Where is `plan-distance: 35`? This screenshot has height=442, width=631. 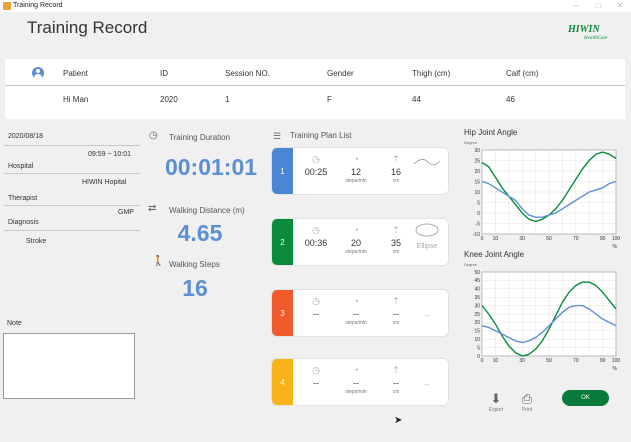 plan-distance: 35 is located at coordinates (395, 243).